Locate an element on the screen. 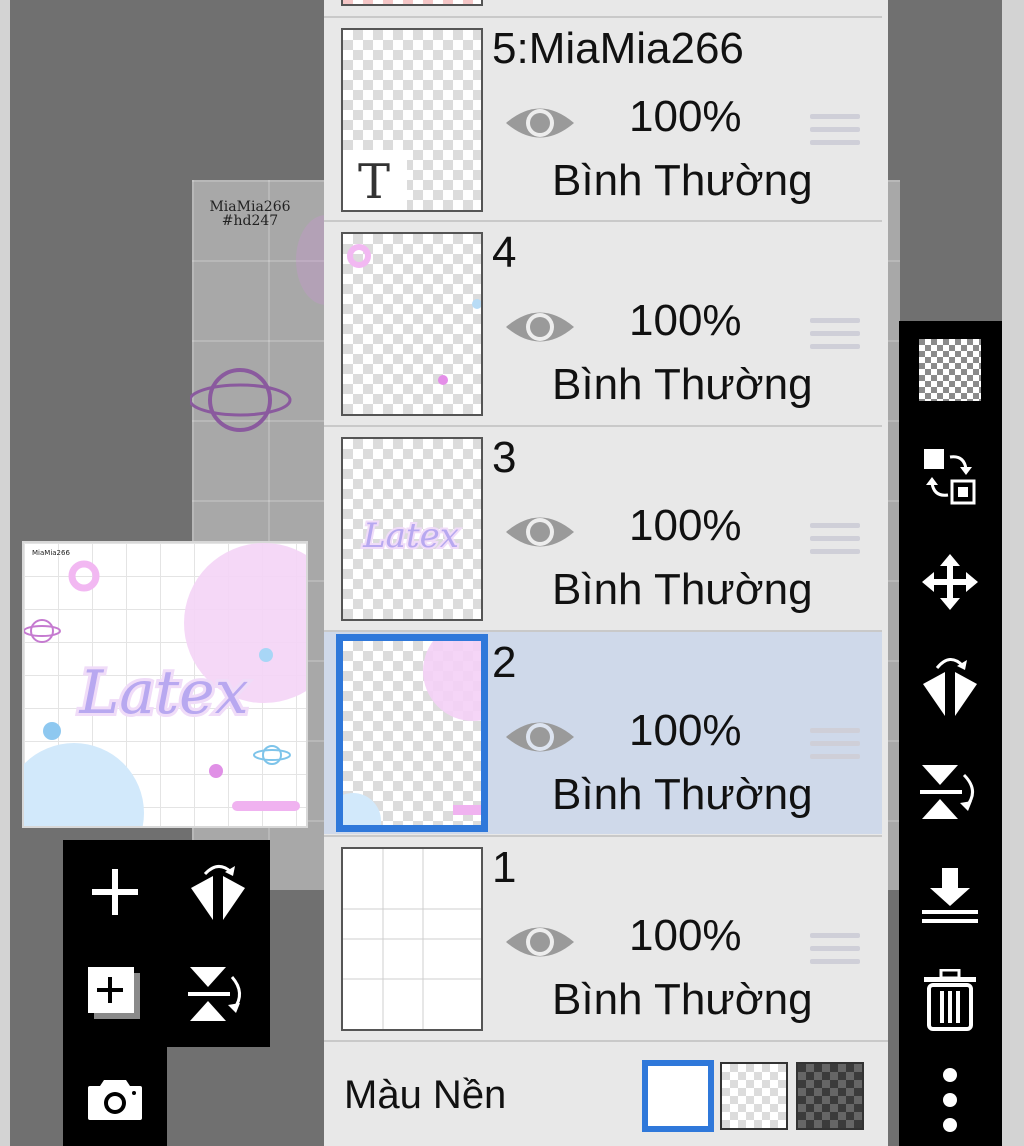 The width and height of the screenshot is (1024, 1146). layer-row-5: T 5:MiaMia266 100% Bình Thường is located at coordinates (603, 118).